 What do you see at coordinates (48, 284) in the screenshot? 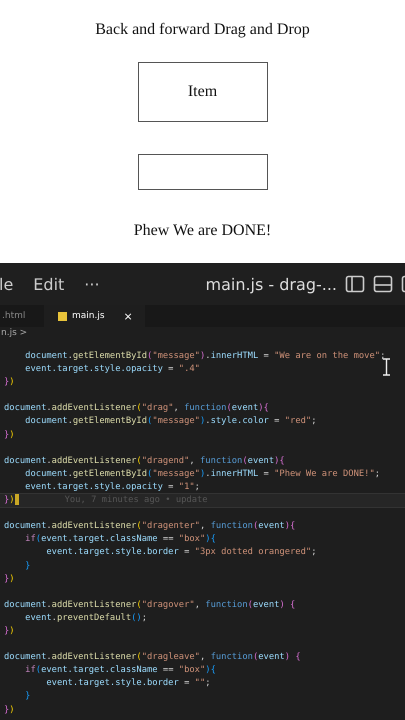
I see `menu-item: Edit` at bounding box center [48, 284].